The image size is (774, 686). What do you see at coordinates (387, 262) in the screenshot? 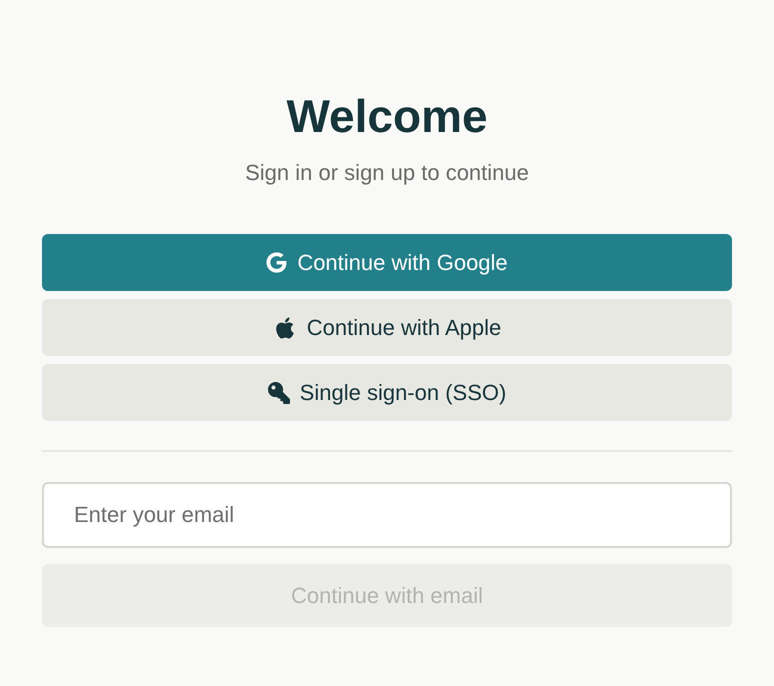
I see `google-sign-in-button: Continue with Google` at bounding box center [387, 262].